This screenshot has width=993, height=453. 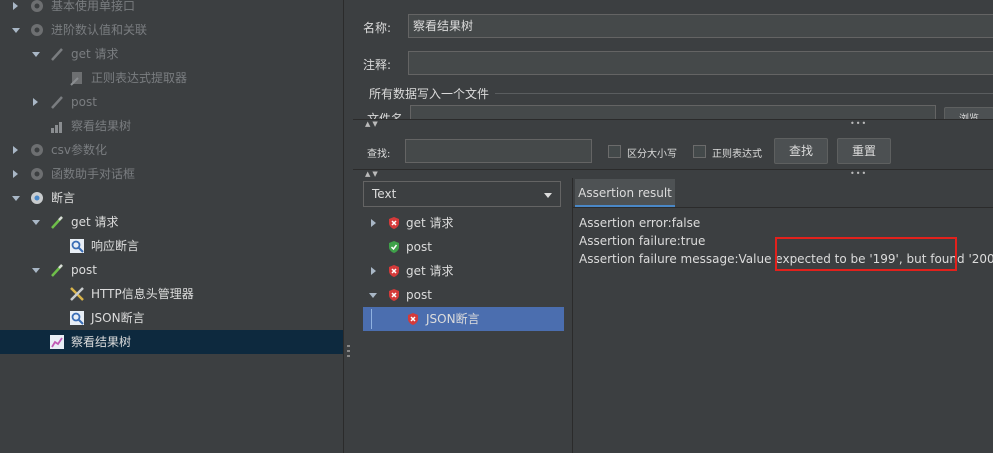 What do you see at coordinates (744, 93) in the screenshot?
I see `section-divider` at bounding box center [744, 93].